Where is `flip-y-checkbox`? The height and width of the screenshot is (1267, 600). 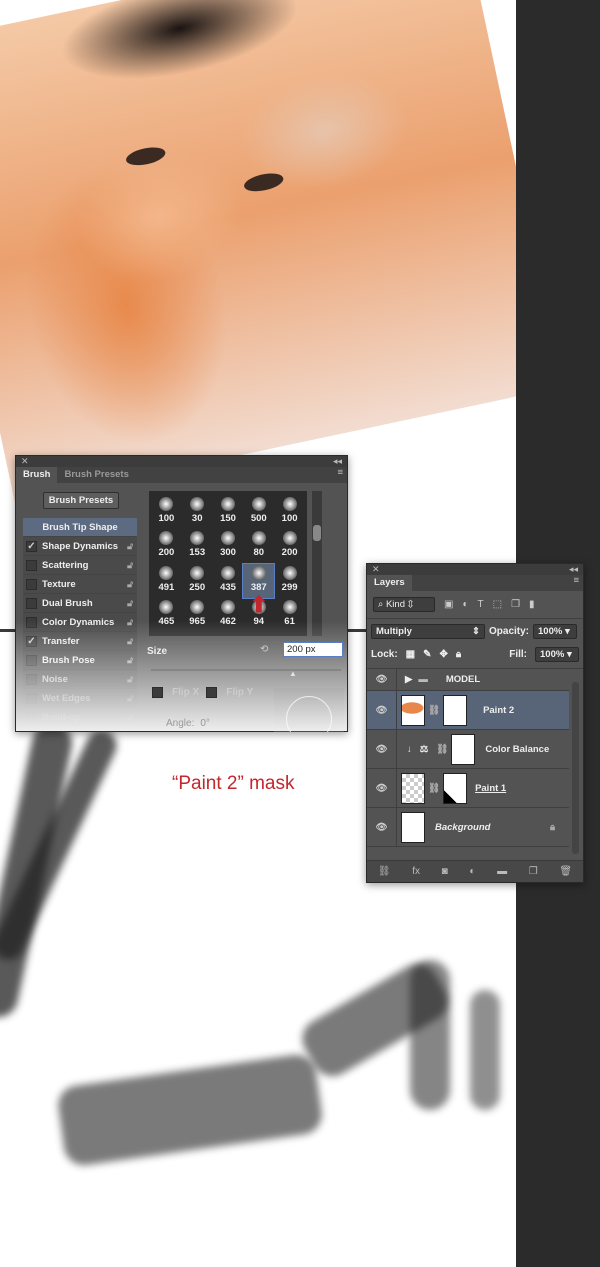
flip-y-checkbox is located at coordinates (212, 692).